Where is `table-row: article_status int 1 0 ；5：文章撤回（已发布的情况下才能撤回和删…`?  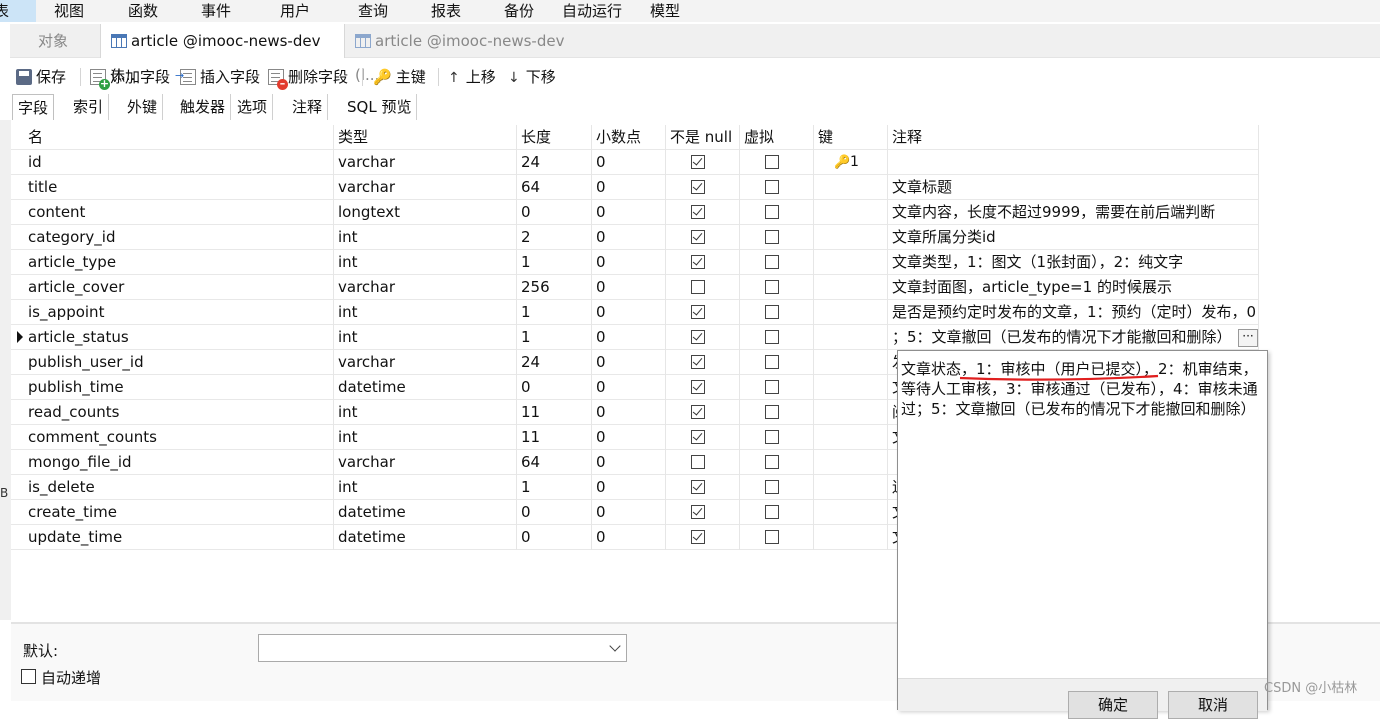
table-row: article_status int 1 0 ；5：文章撤回（已发布的情况下才能撤回和删… is located at coordinates (635, 337).